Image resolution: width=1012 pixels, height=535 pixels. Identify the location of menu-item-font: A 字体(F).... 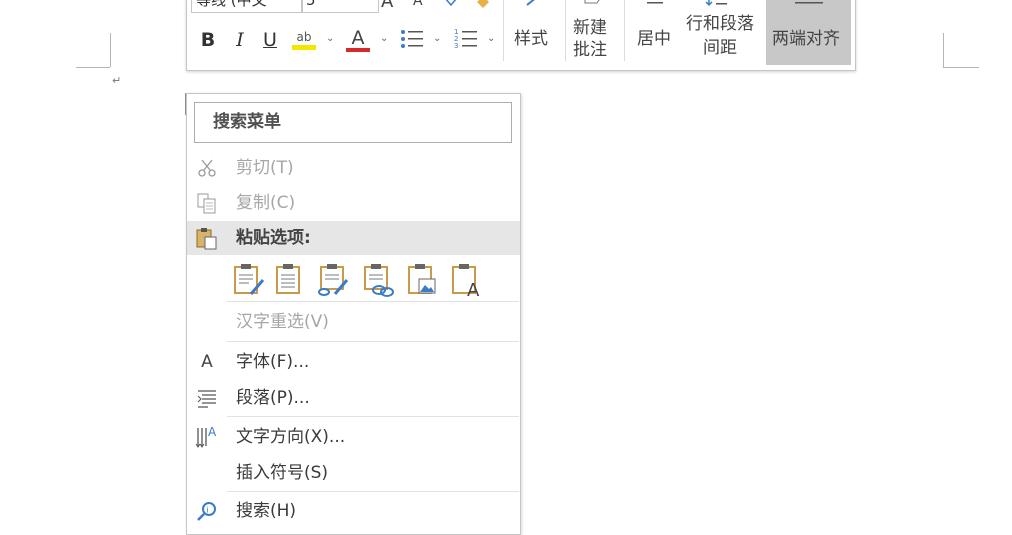
(353, 362).